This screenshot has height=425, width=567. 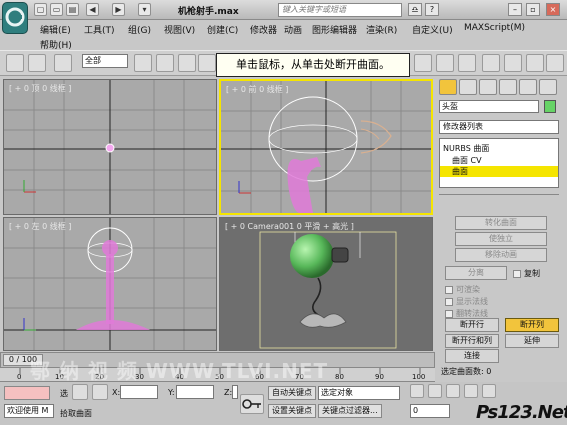 What do you see at coordinates (488, 87) in the screenshot?
I see `hierarchy-tab-icon` at bounding box center [488, 87].